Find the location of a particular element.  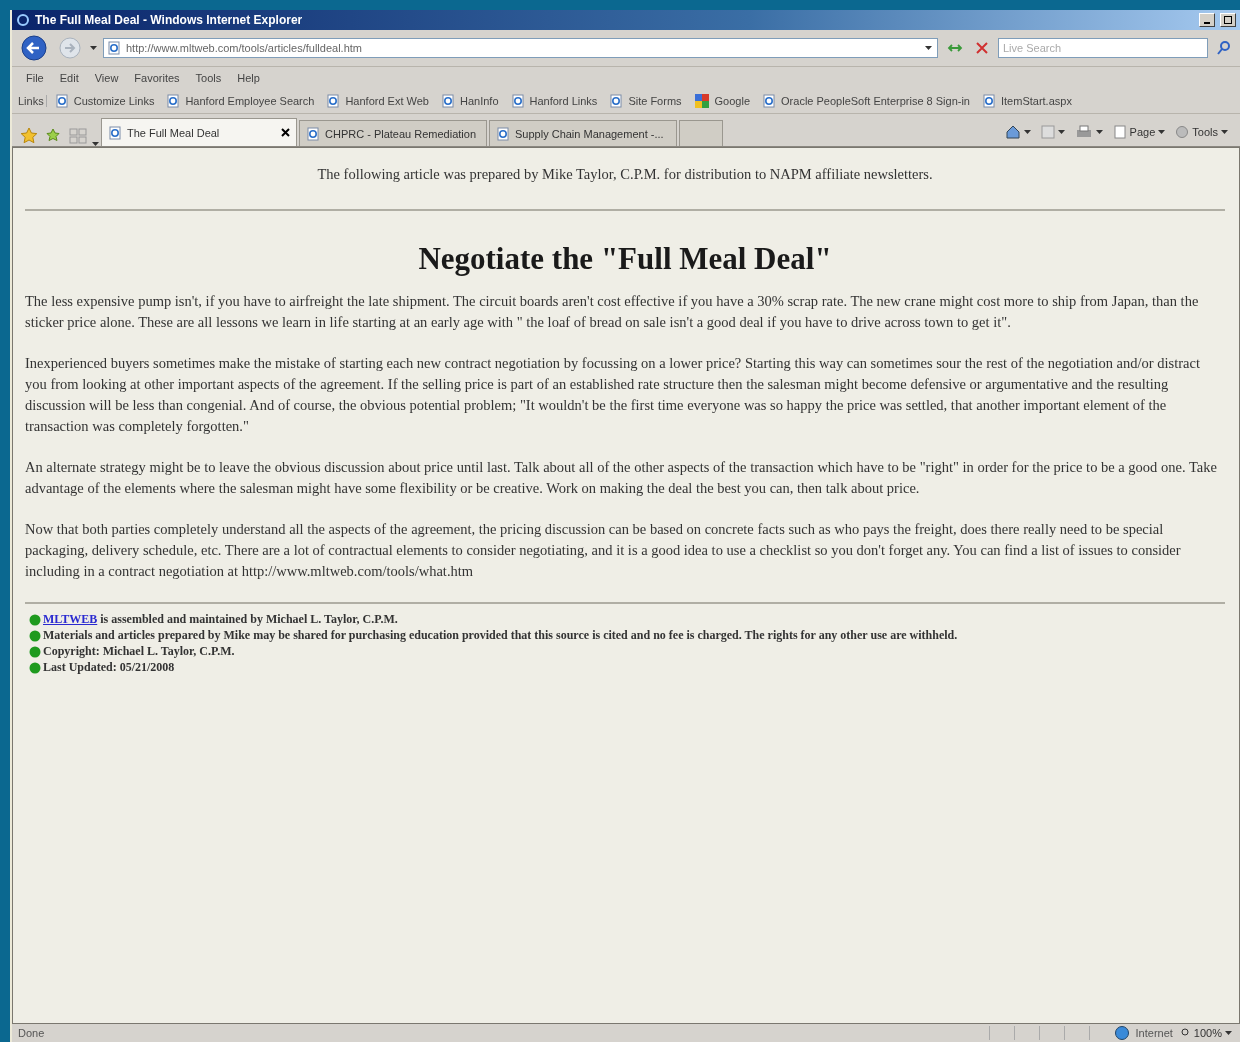

browser-tab: The Full Meal Deal is located at coordinates (199, 132).